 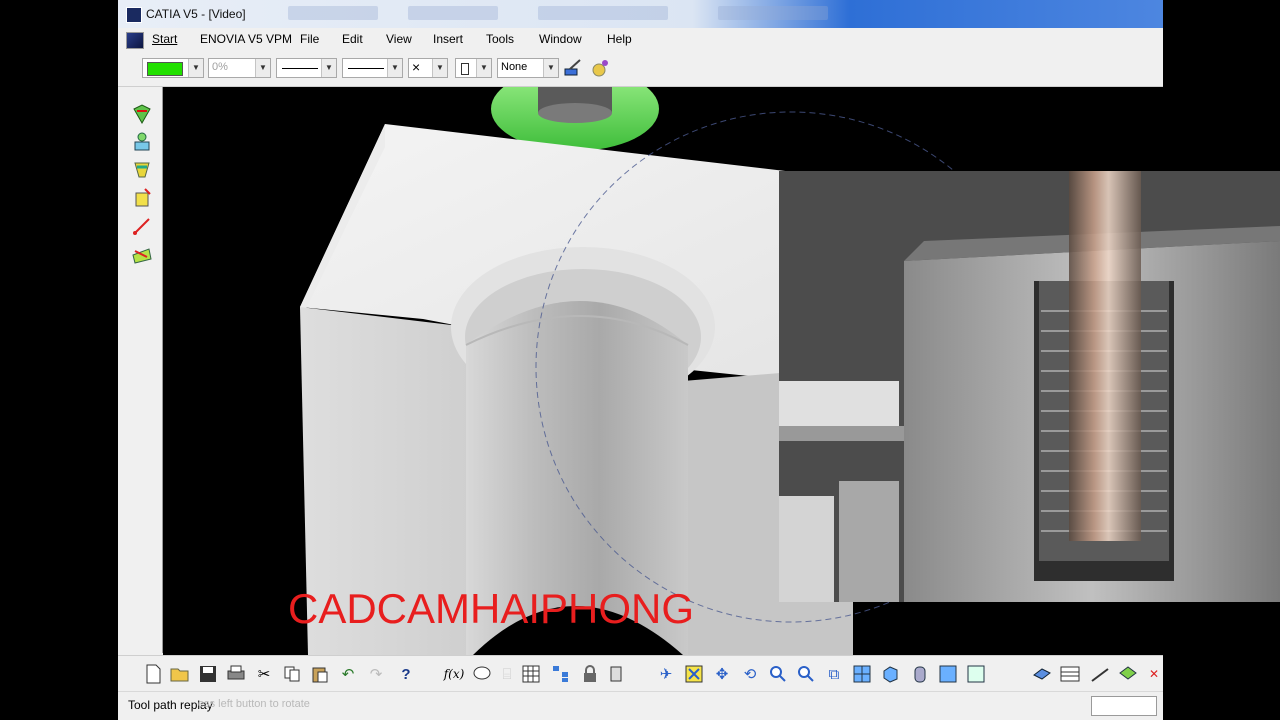 What do you see at coordinates (948, 674) in the screenshot?
I see `hide-show-icon` at bounding box center [948, 674].